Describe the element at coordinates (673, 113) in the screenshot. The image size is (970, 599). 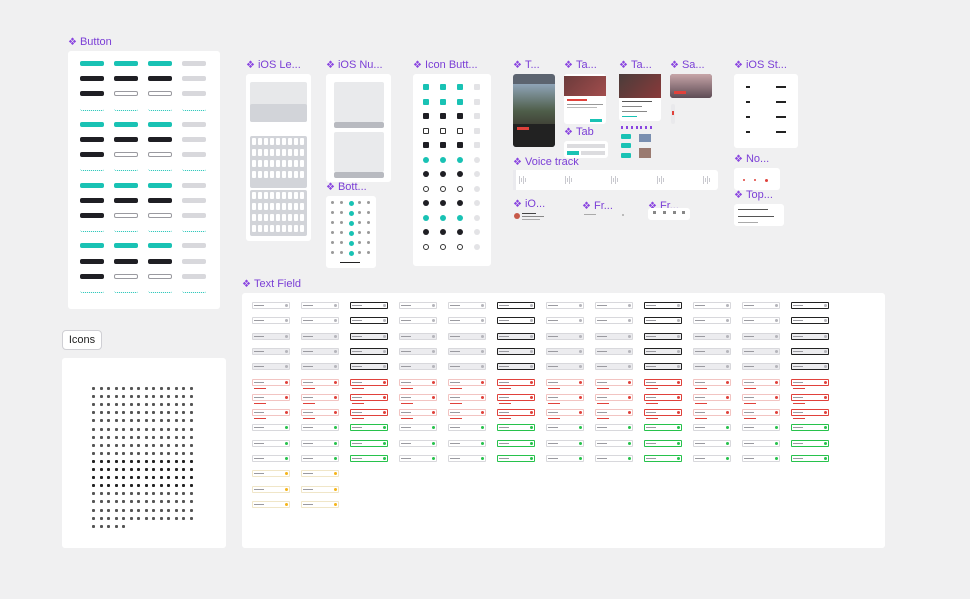
I see `sa-scroll-thumb` at that location.